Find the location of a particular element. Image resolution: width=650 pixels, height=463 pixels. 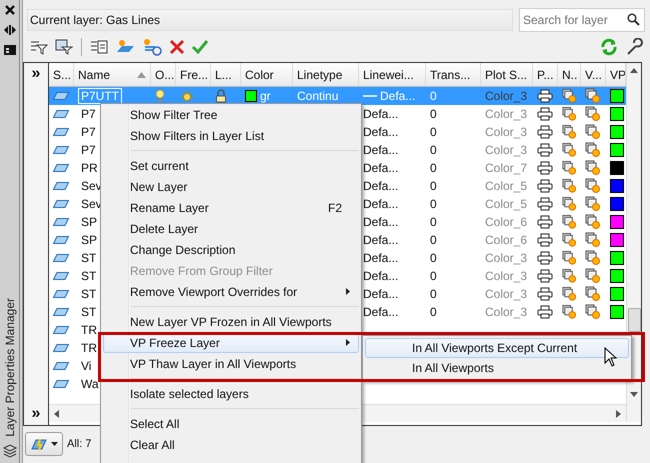

plot-style-value: Color_7 is located at coordinates (506, 168).